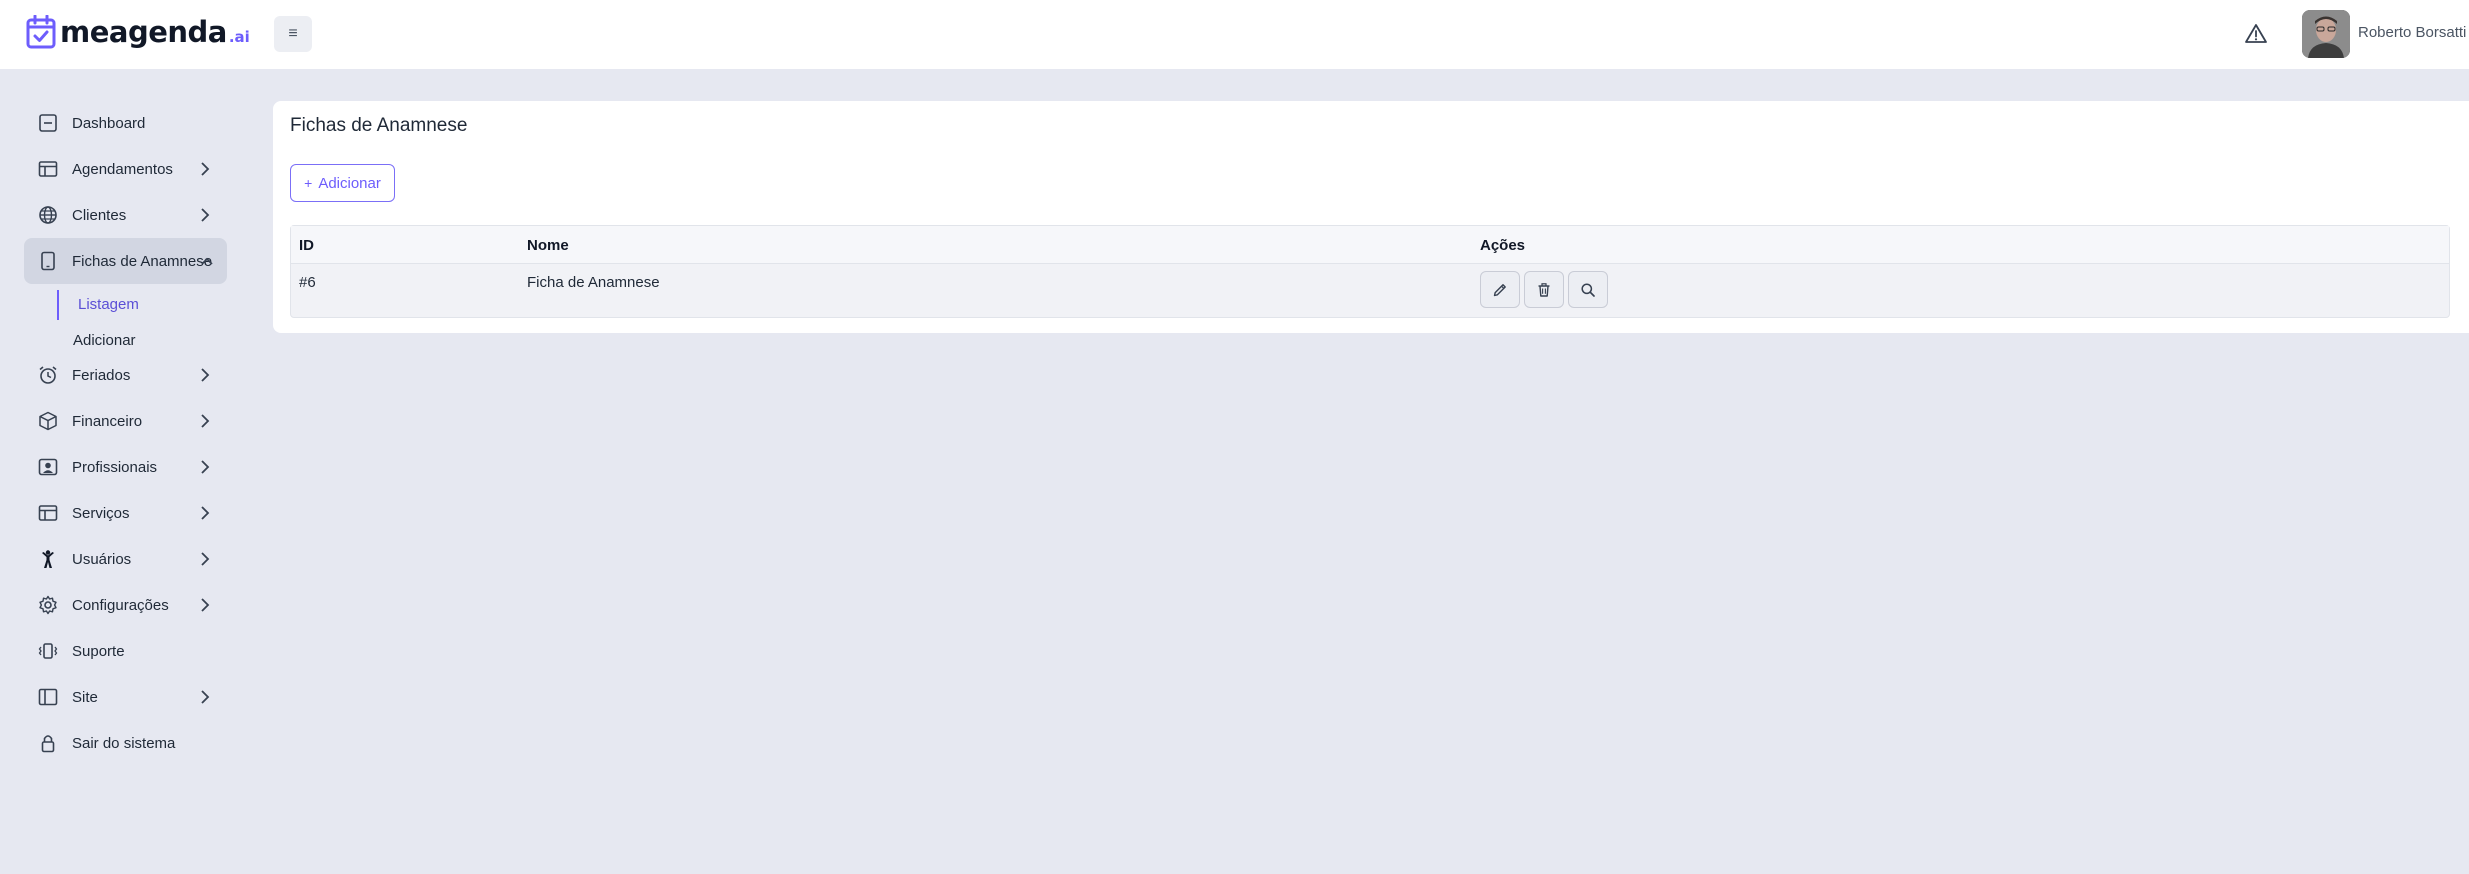 This screenshot has width=2469, height=874. What do you see at coordinates (120, 605) in the screenshot?
I see `sidebar-item-label: Configurações` at bounding box center [120, 605].